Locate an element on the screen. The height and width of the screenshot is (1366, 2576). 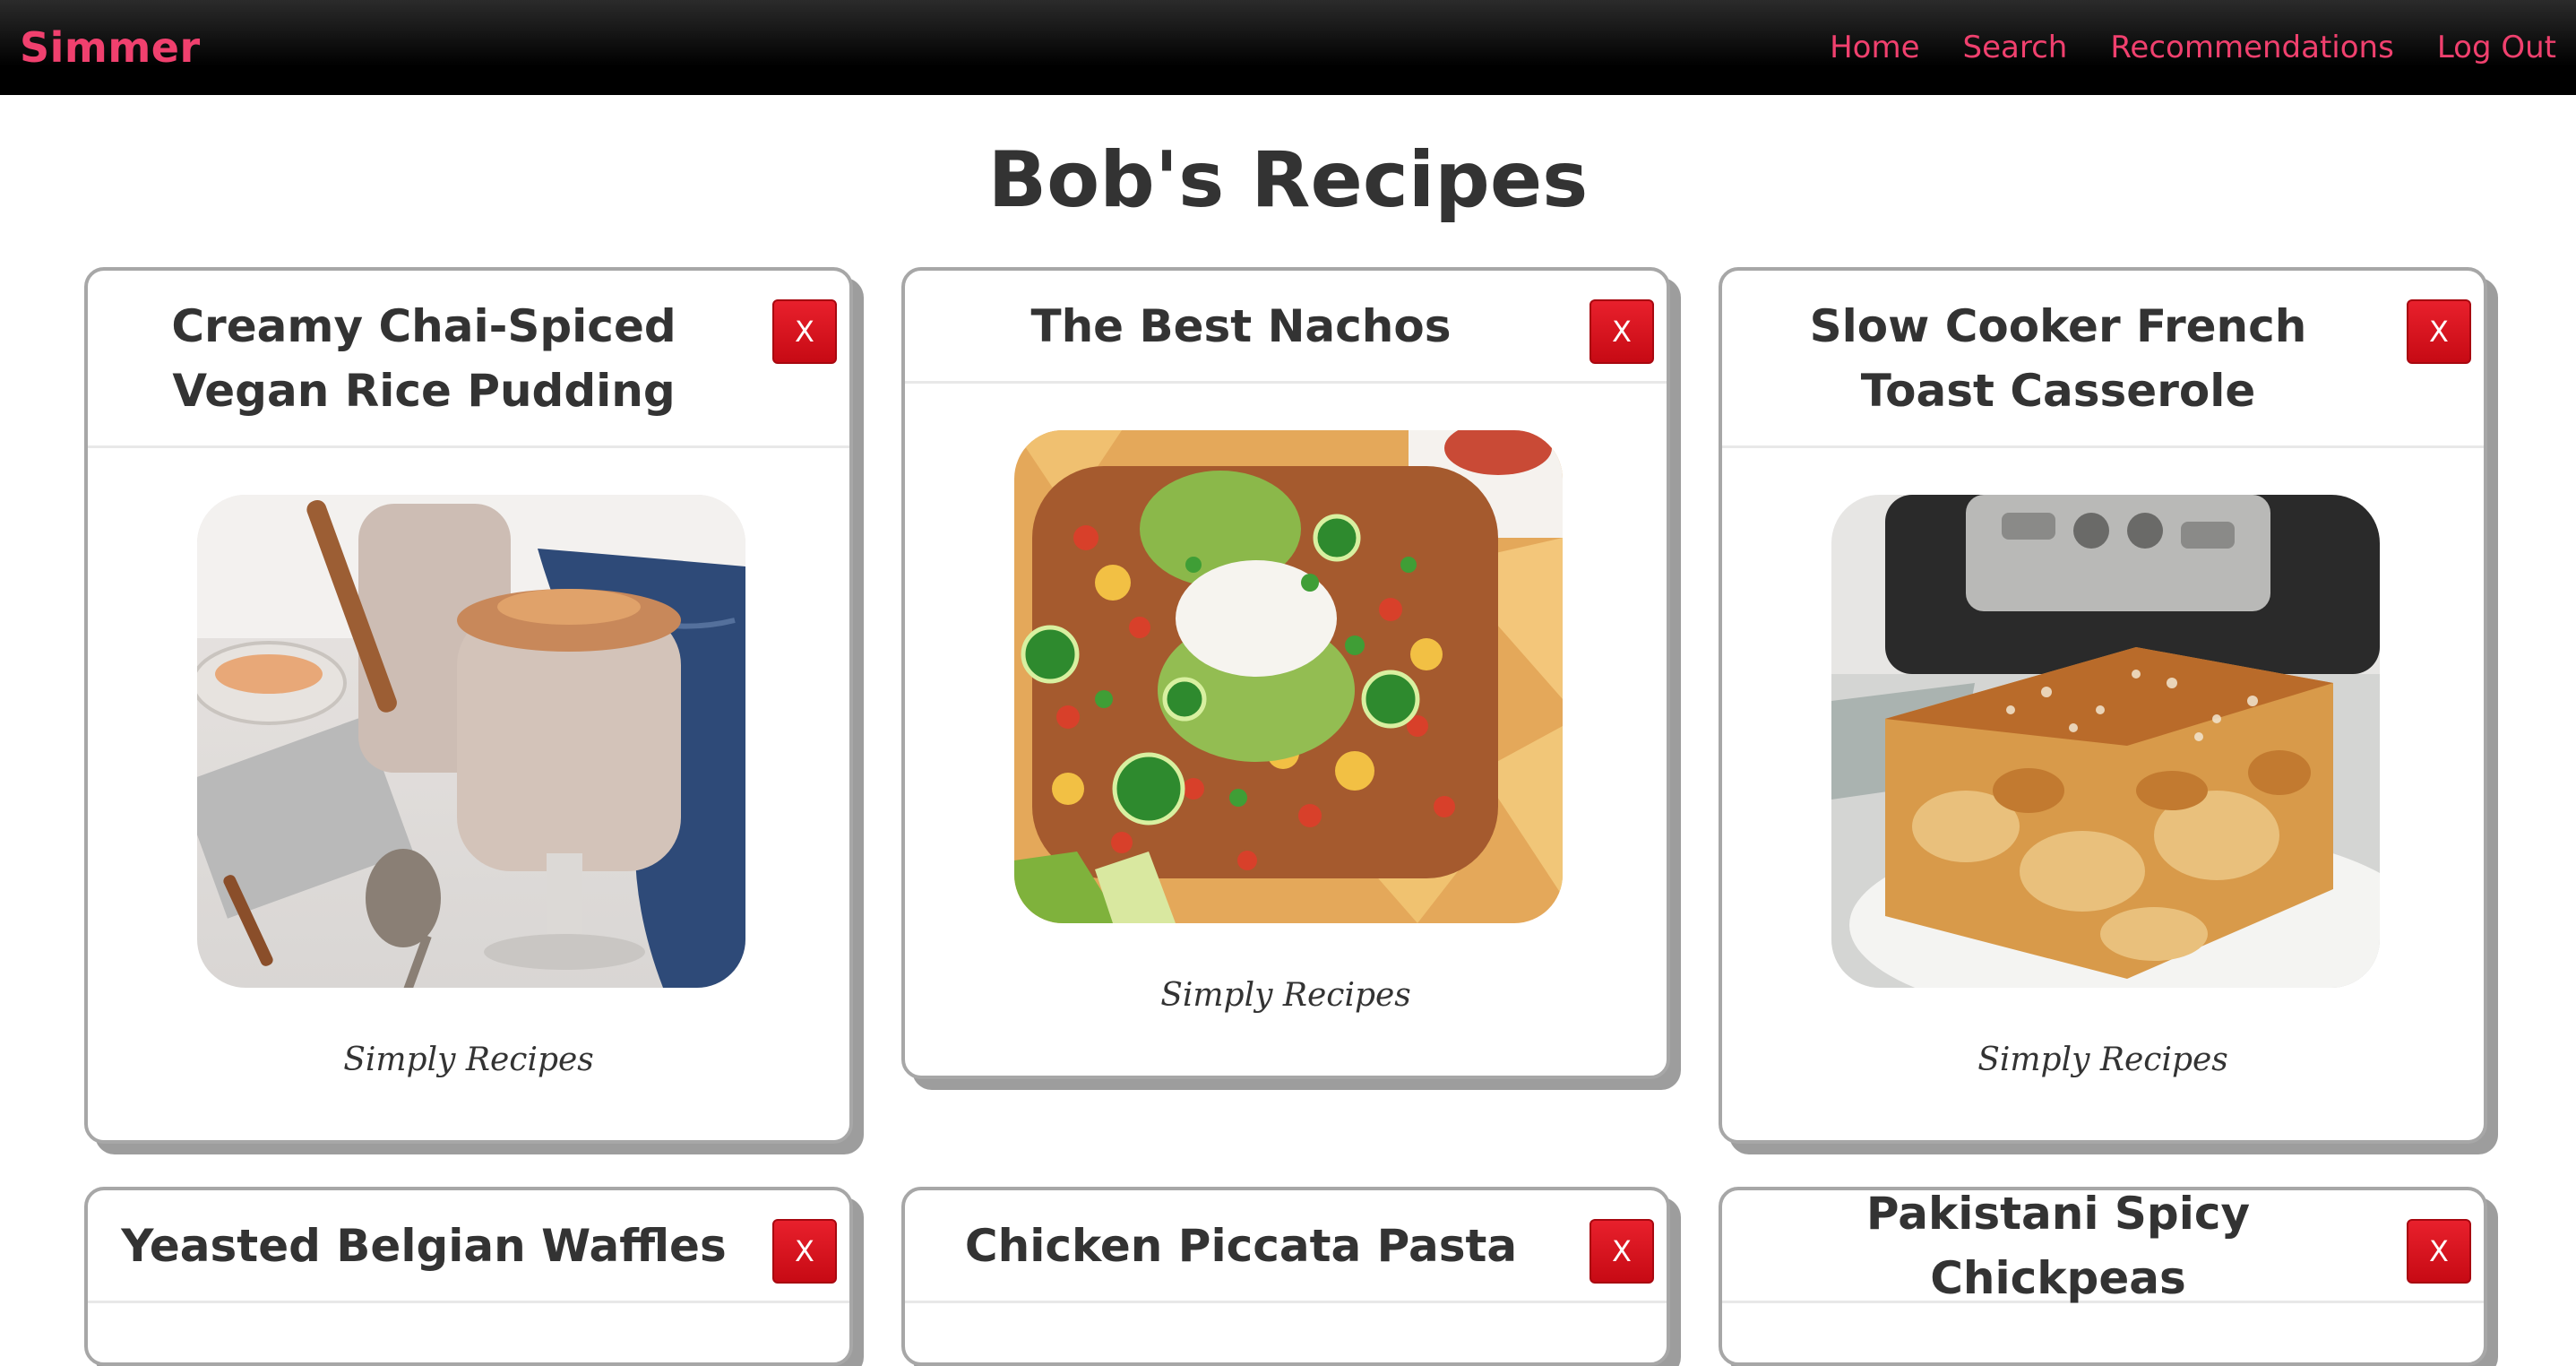
recipe-card: Pakistani Spicy Chickpeas X is located at coordinates (2103, 1277).